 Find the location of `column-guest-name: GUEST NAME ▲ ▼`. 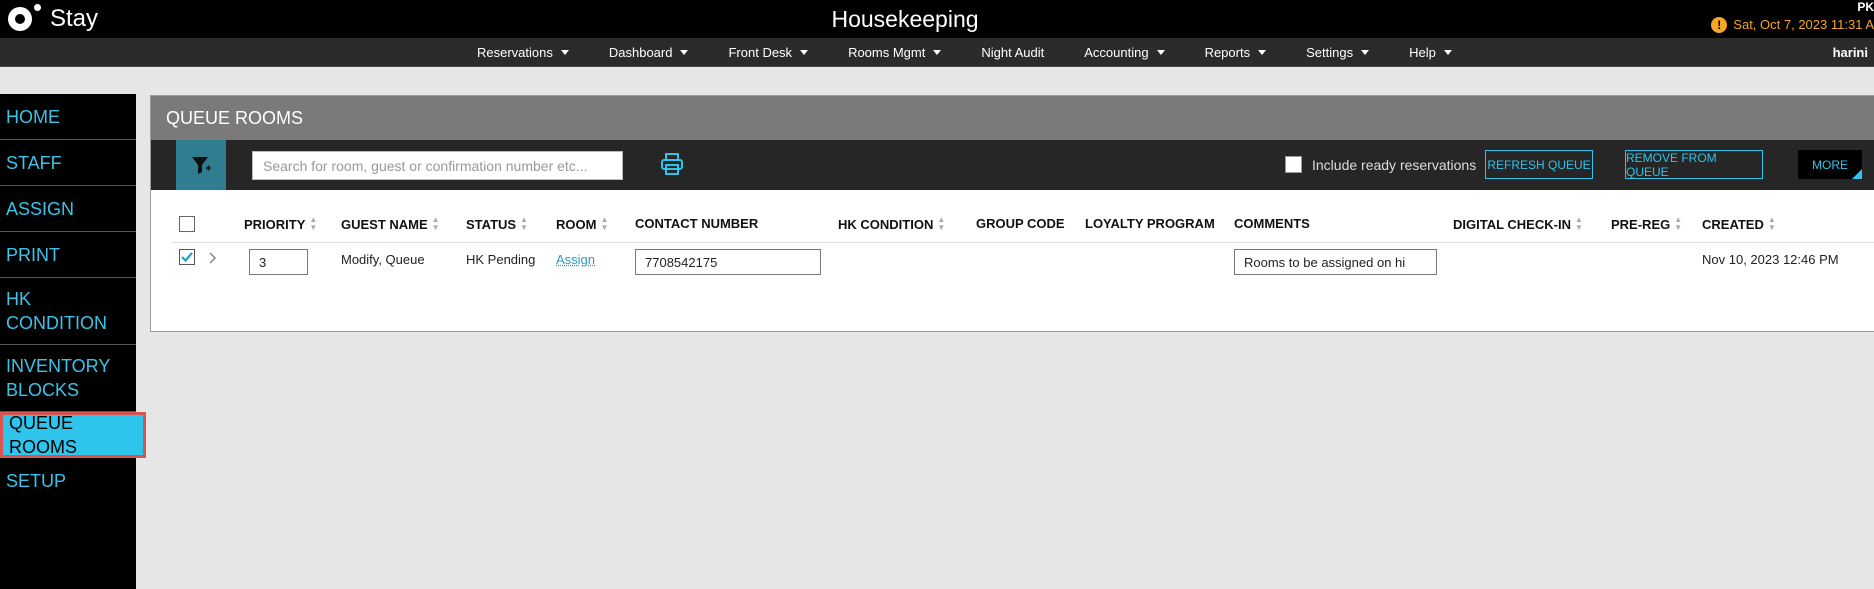

column-guest-name: GUEST NAME ▲ ▼ is located at coordinates (390, 224).